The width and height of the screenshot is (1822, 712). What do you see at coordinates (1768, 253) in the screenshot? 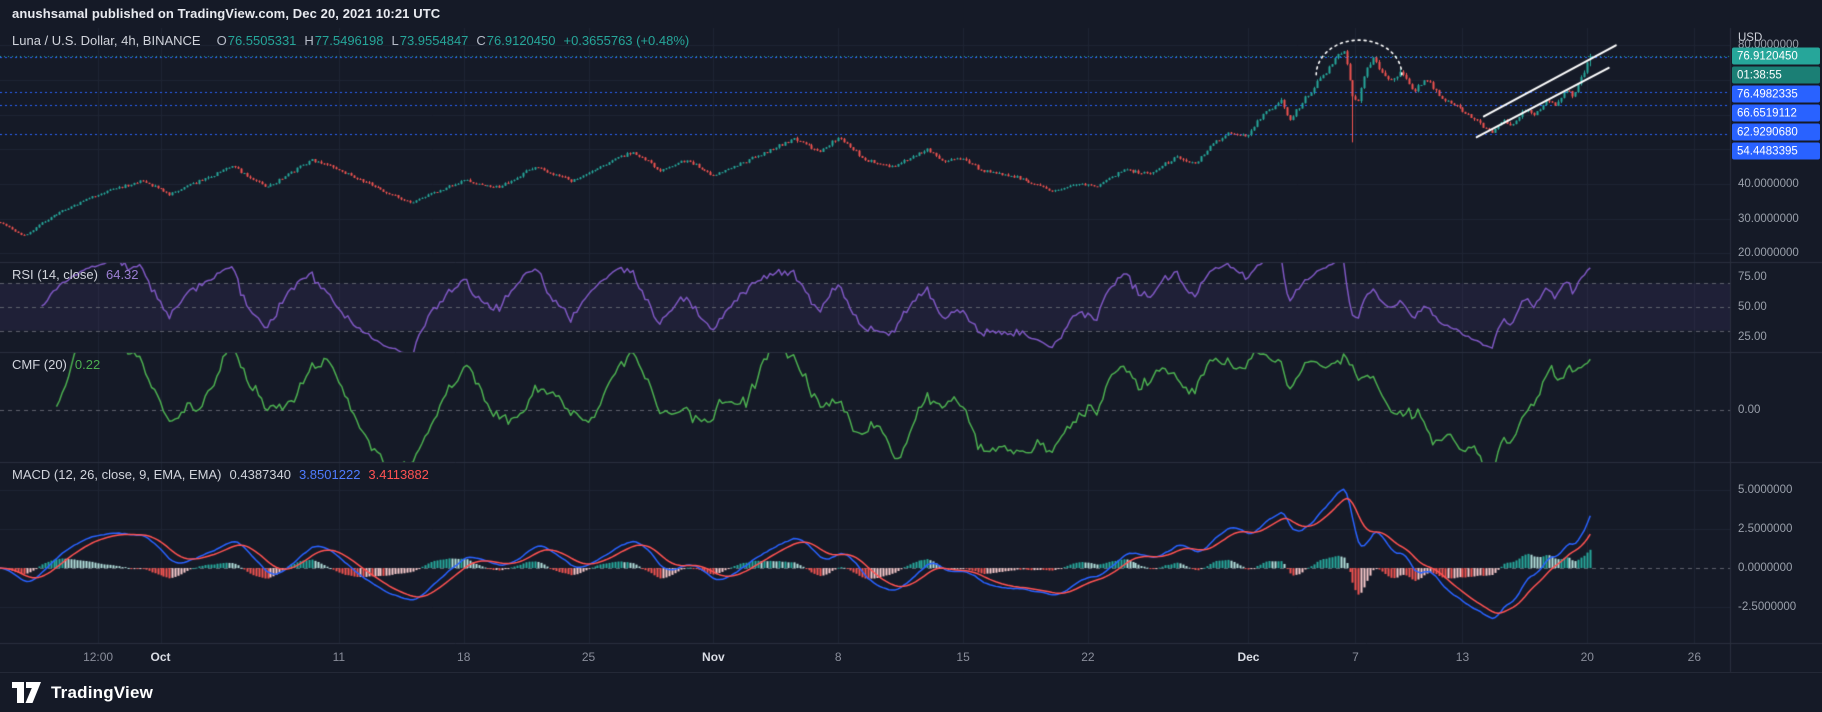
I see `price-scale-label: 20.0000000` at bounding box center [1768, 253].